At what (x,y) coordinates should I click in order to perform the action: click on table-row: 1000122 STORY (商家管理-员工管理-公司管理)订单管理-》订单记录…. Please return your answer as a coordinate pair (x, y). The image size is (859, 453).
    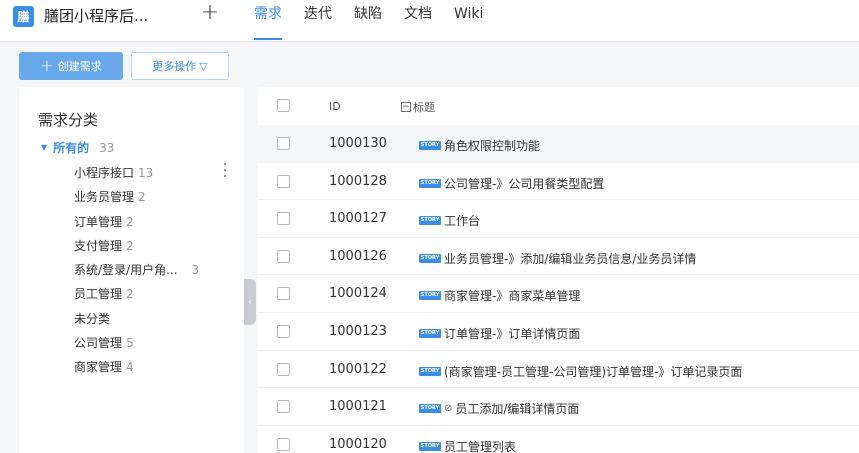
    Looking at the image, I should click on (558, 370).